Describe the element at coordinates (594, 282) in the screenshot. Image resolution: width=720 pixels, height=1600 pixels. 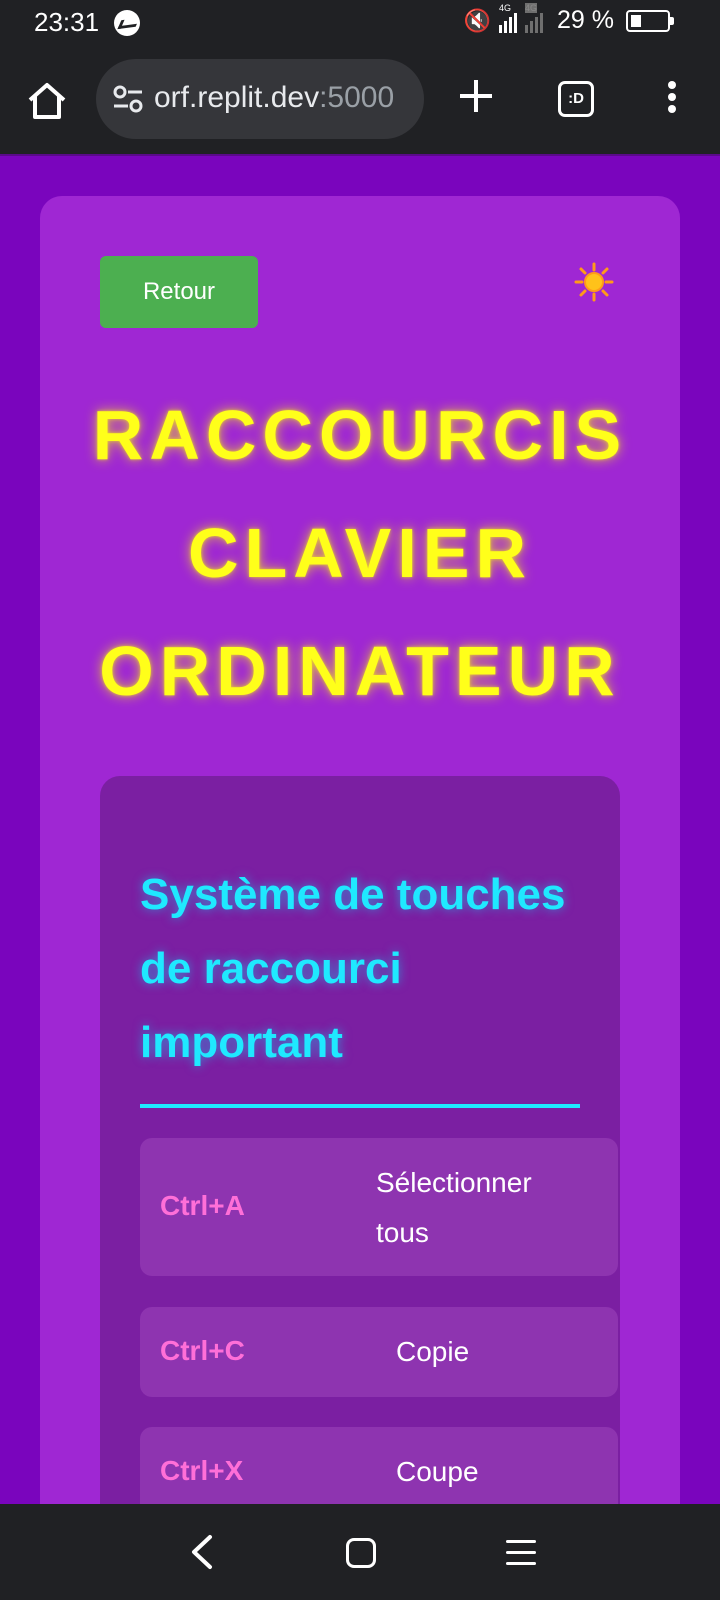
I see `sun-icon` at that location.